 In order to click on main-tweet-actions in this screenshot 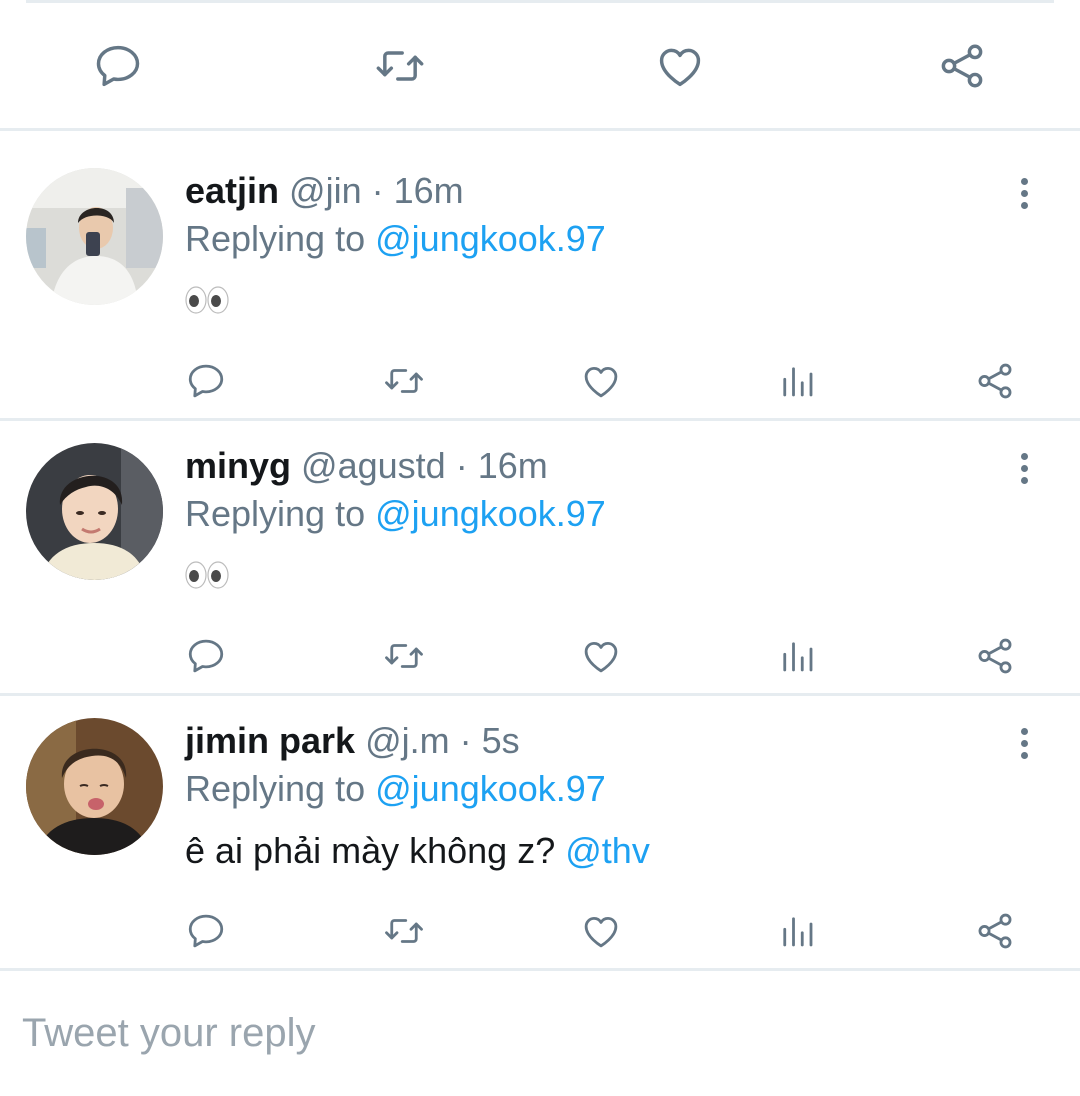, I will do `click(540, 65)`.